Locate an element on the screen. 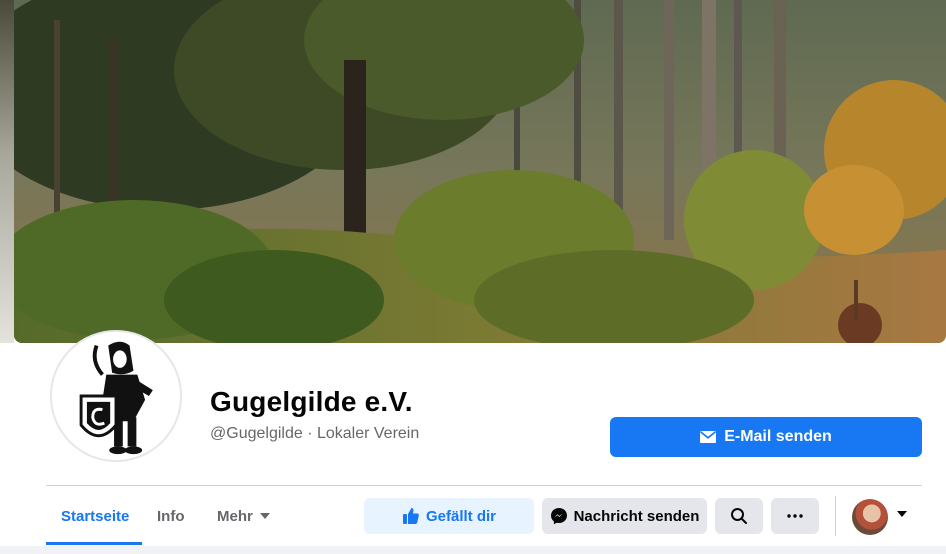 The width and height of the screenshot is (946, 554). tab-startseite: Startseite is located at coordinates (95, 516).